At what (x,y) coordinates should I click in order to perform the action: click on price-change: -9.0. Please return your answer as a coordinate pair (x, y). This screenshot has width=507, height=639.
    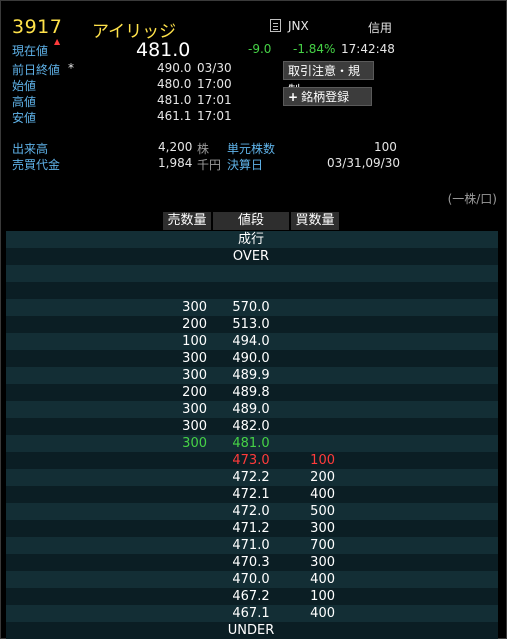
    Looking at the image, I should click on (260, 49).